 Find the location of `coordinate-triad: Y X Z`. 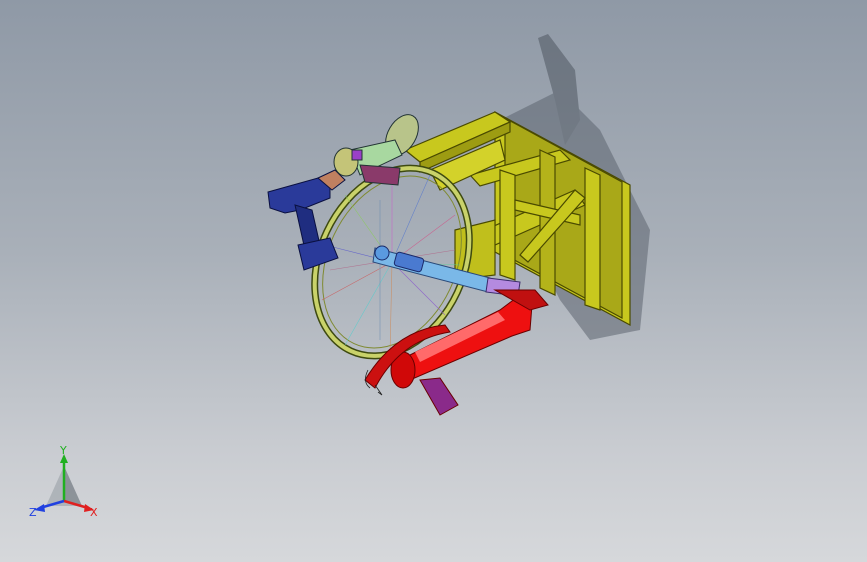

coordinate-triad: Y X Z is located at coordinates (63, 482).